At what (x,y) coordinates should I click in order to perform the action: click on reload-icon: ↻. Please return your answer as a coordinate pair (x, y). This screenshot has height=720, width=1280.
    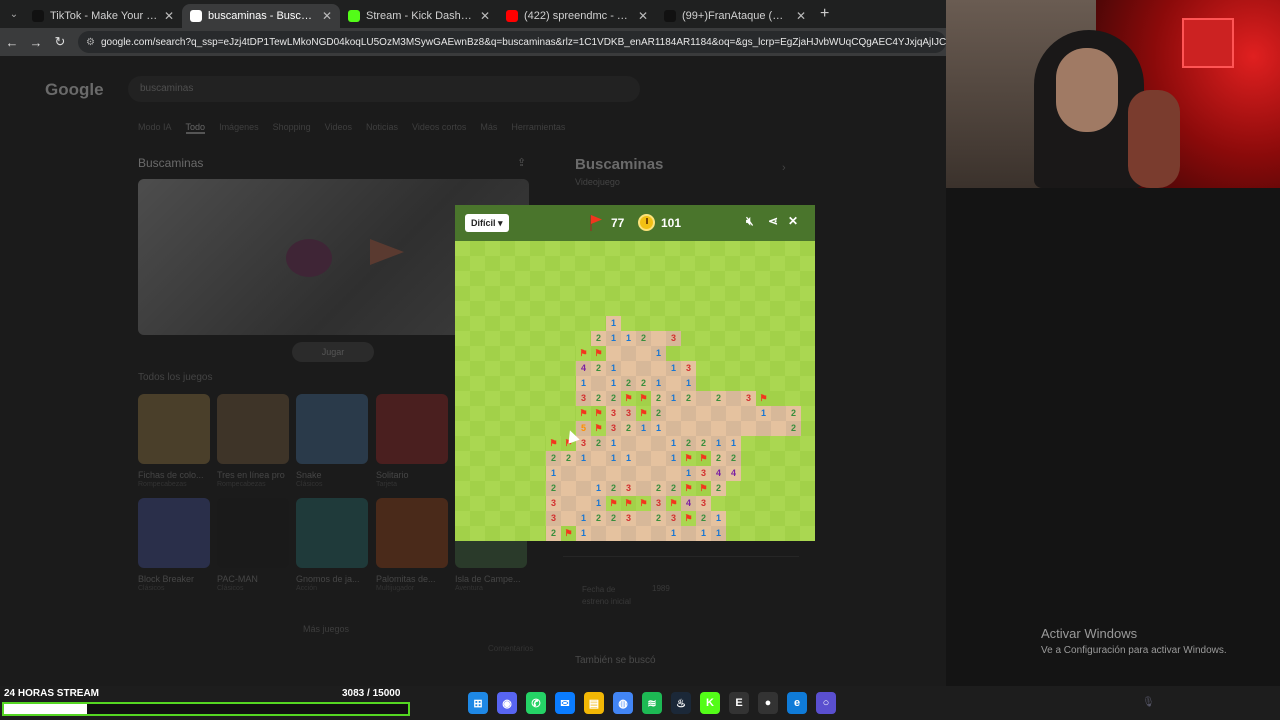
    Looking at the image, I should click on (60, 42).